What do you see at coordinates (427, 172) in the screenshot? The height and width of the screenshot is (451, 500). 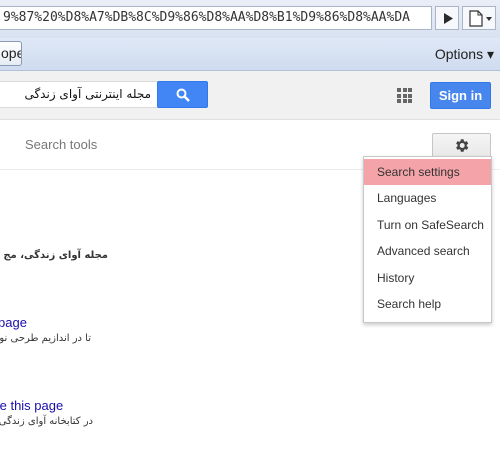 I see `menu-item-search-settings: Search settings` at bounding box center [427, 172].